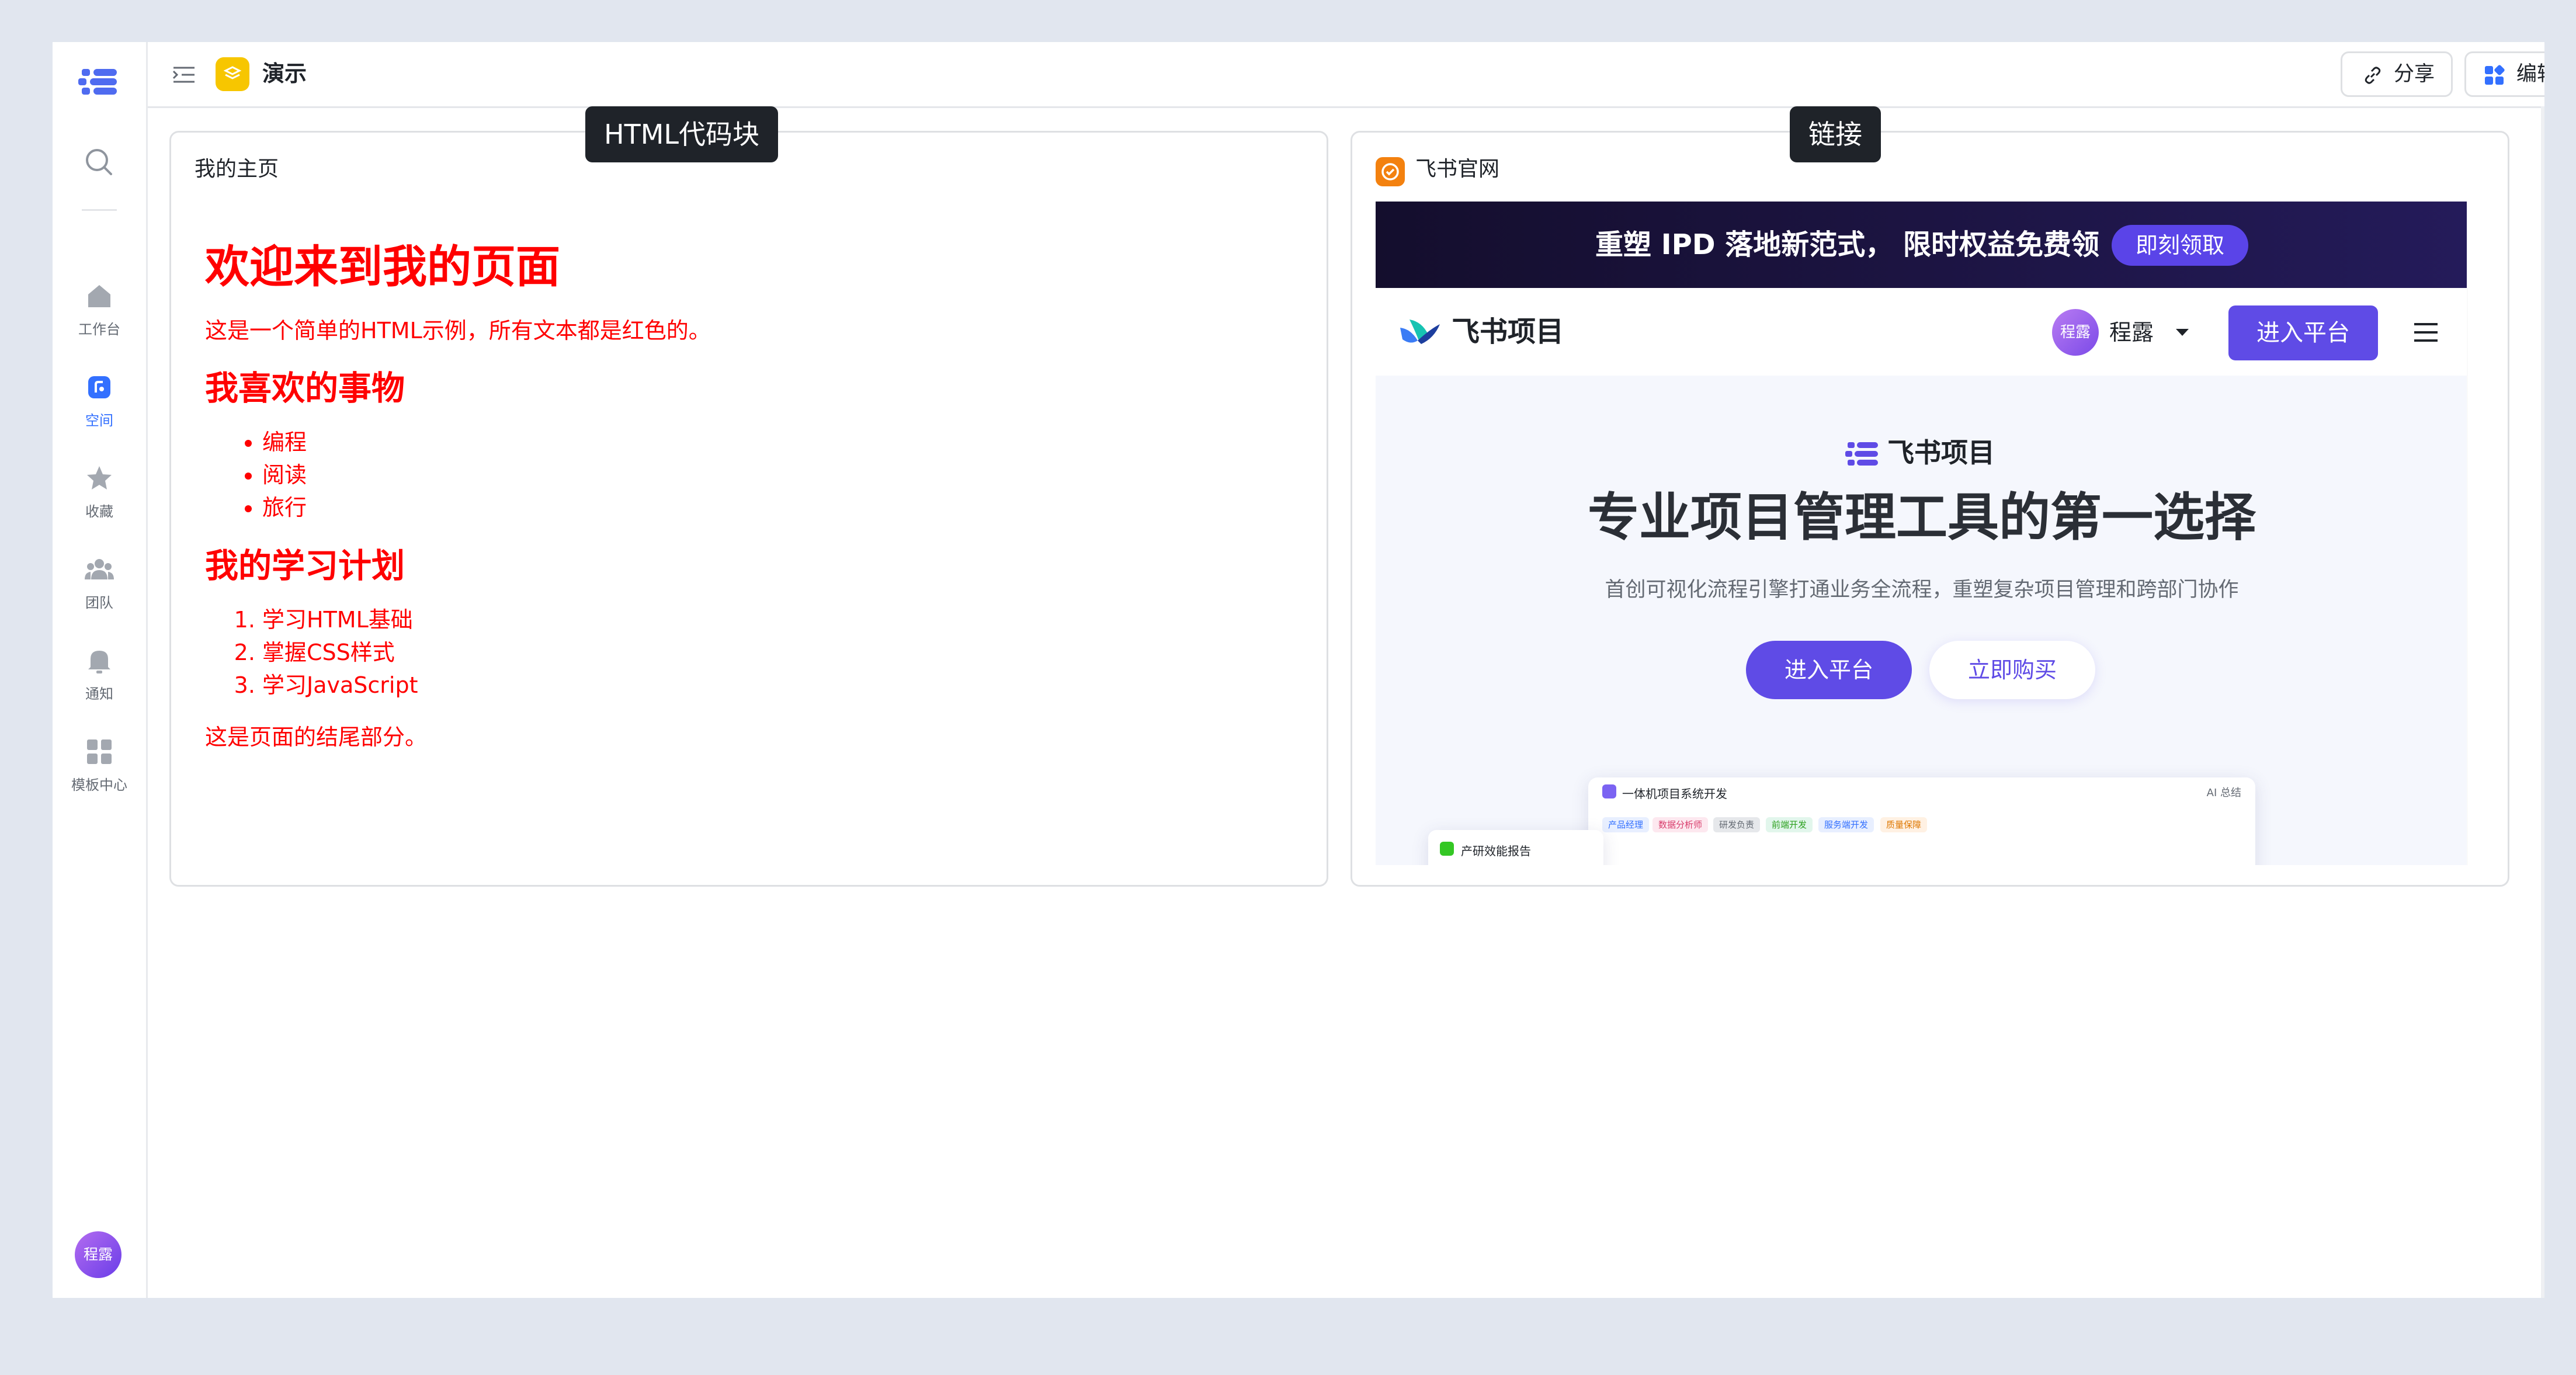 The height and width of the screenshot is (1375, 2576). Describe the element at coordinates (99, 477) in the screenshot. I see `star-icon` at that location.